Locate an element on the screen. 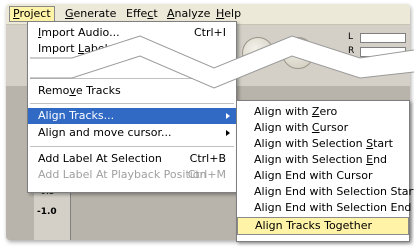 This screenshot has width=414, height=248. menu-item-align-tracks-together: Align Tracks Together is located at coordinates (323, 226).